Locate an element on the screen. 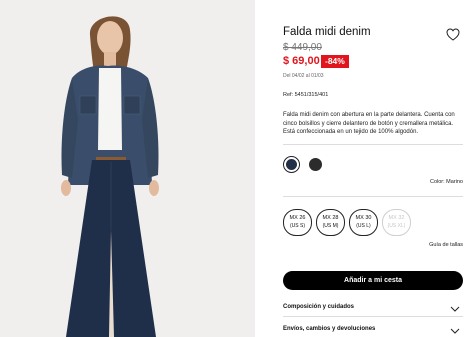 This screenshot has height=337, width=475. color-swatch-marino is located at coordinates (291, 164).